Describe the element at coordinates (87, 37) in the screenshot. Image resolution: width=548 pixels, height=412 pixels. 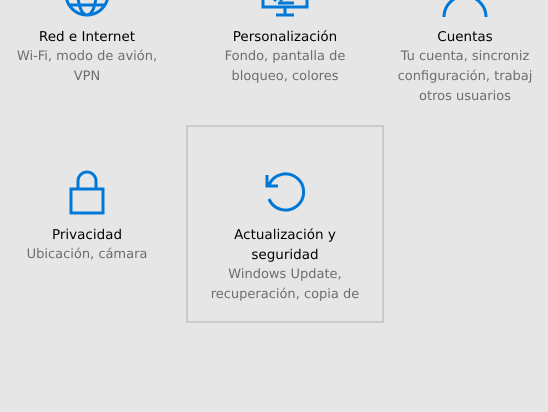
I see `tile-title: Red e Internet` at that location.